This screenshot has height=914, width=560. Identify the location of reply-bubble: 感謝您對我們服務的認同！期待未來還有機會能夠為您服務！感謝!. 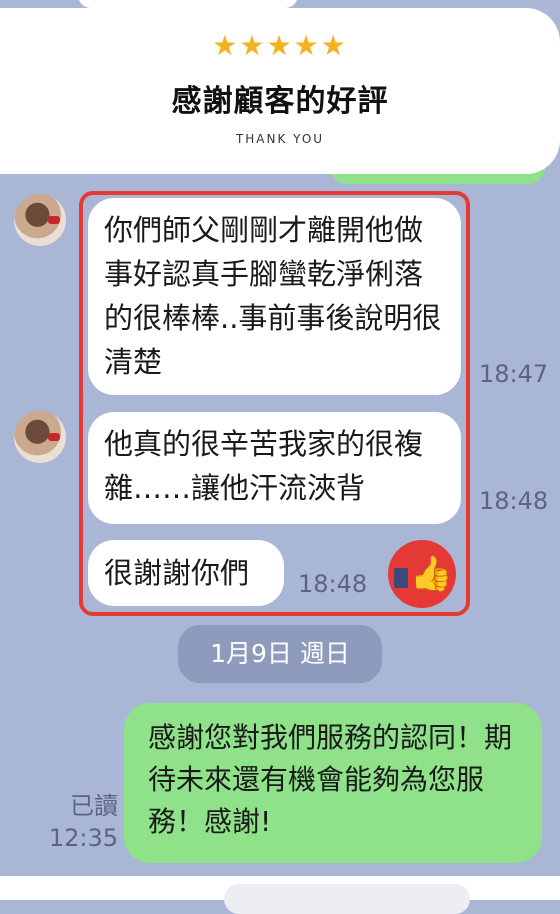
(333, 783).